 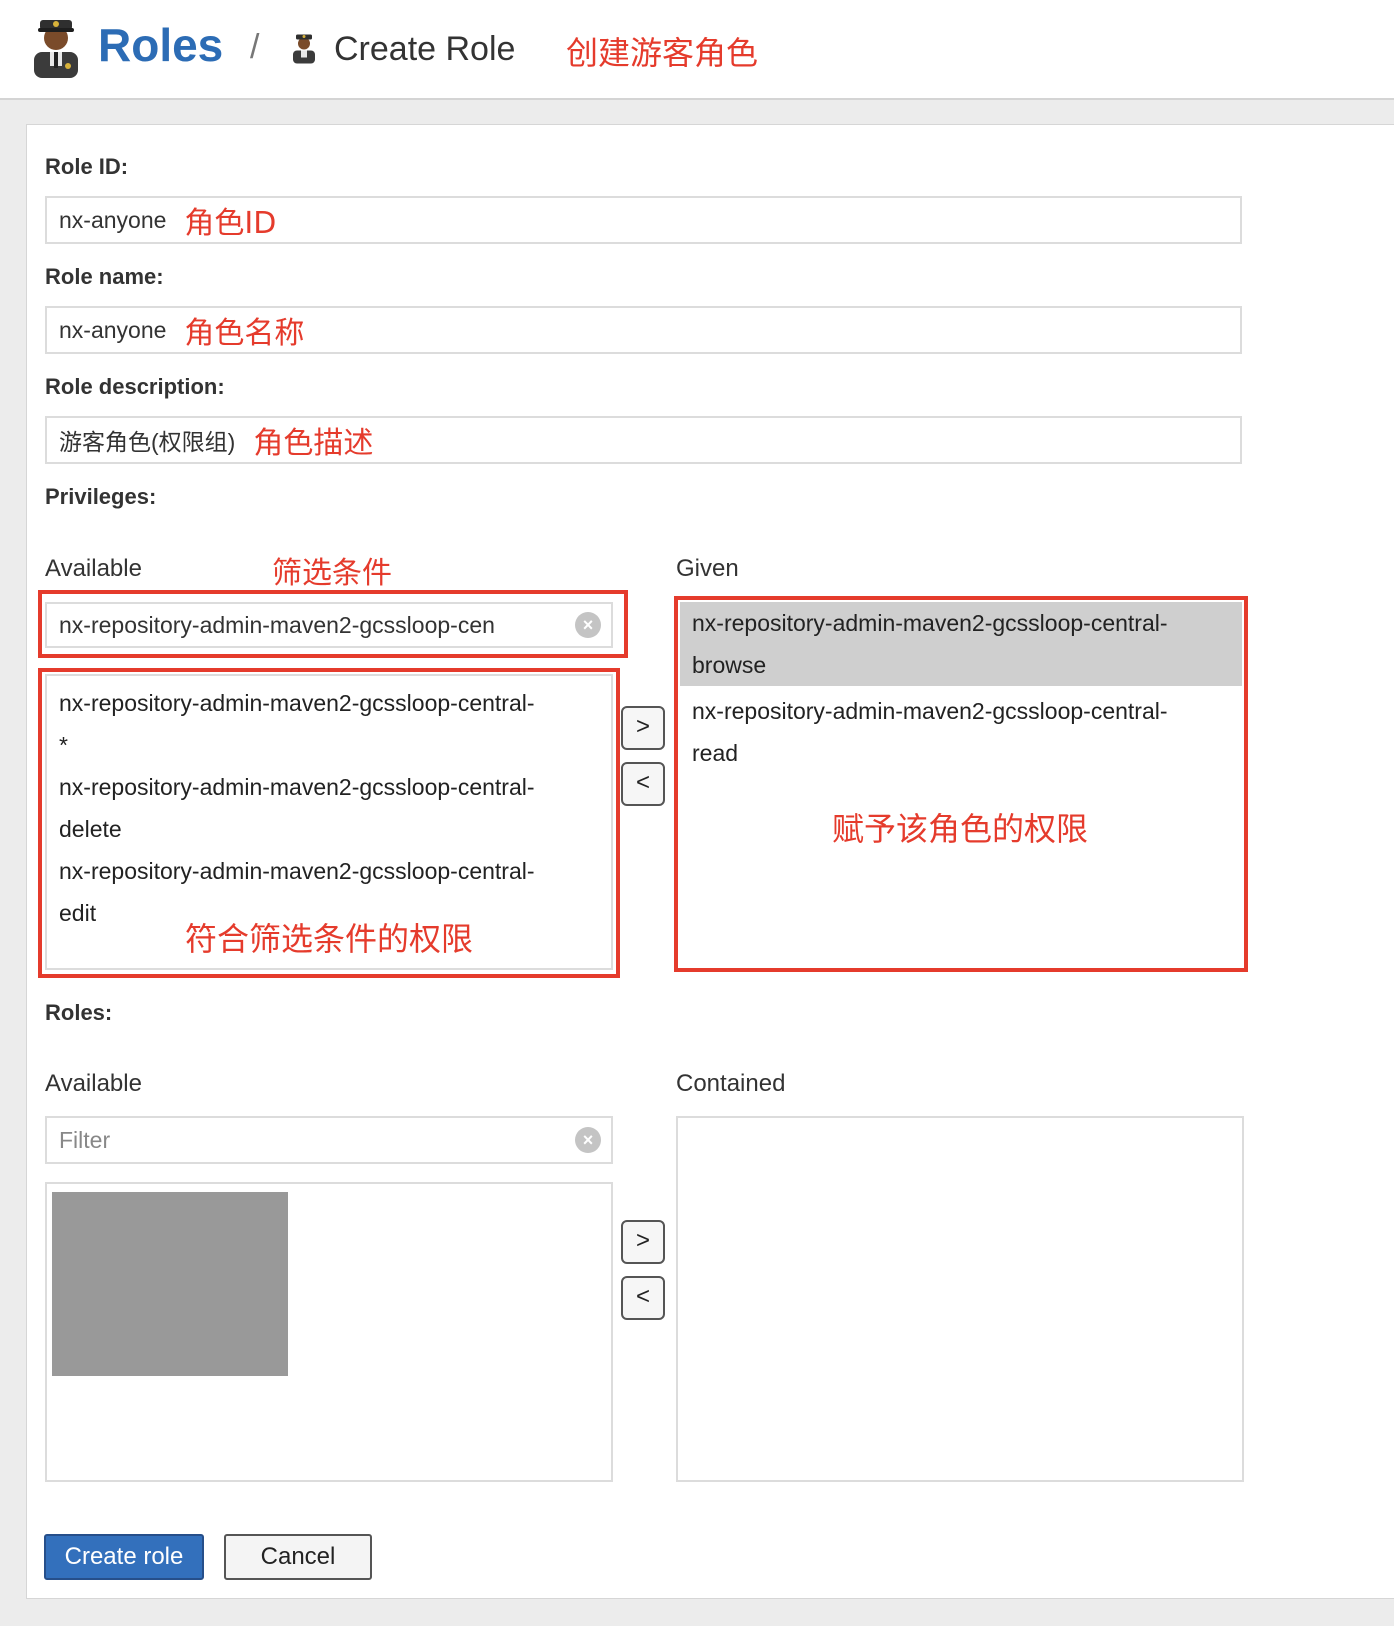 What do you see at coordinates (643, 330) in the screenshot?
I see `role-name-field: nx-anyone 角色名称` at bounding box center [643, 330].